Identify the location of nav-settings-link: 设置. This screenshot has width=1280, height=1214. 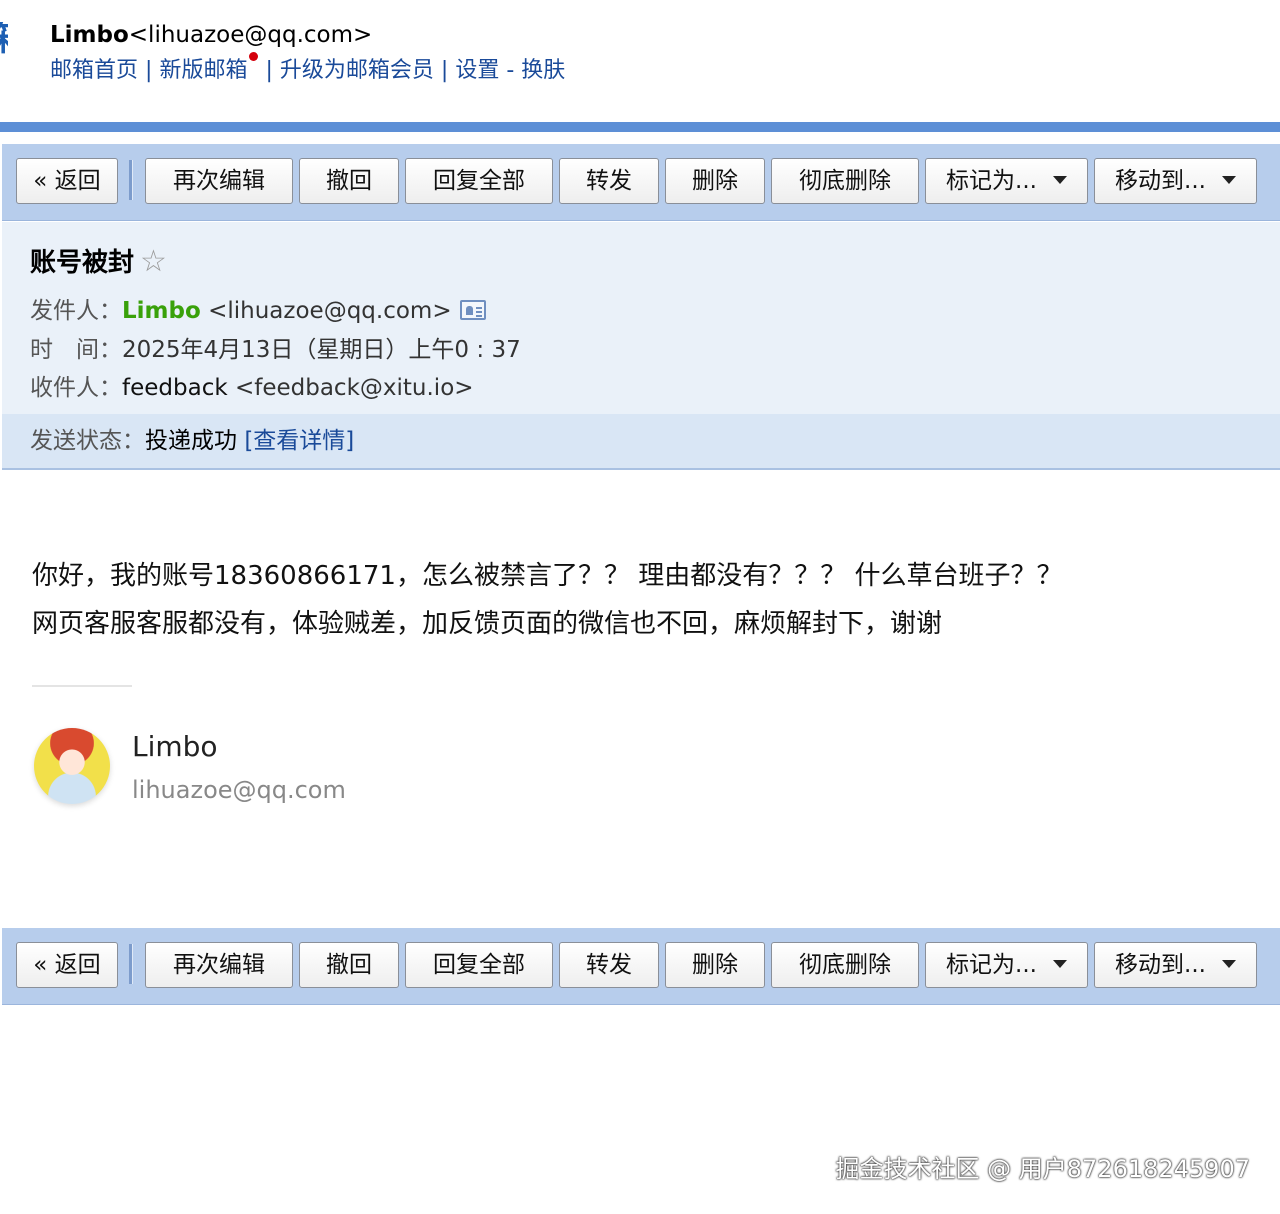
(477, 70).